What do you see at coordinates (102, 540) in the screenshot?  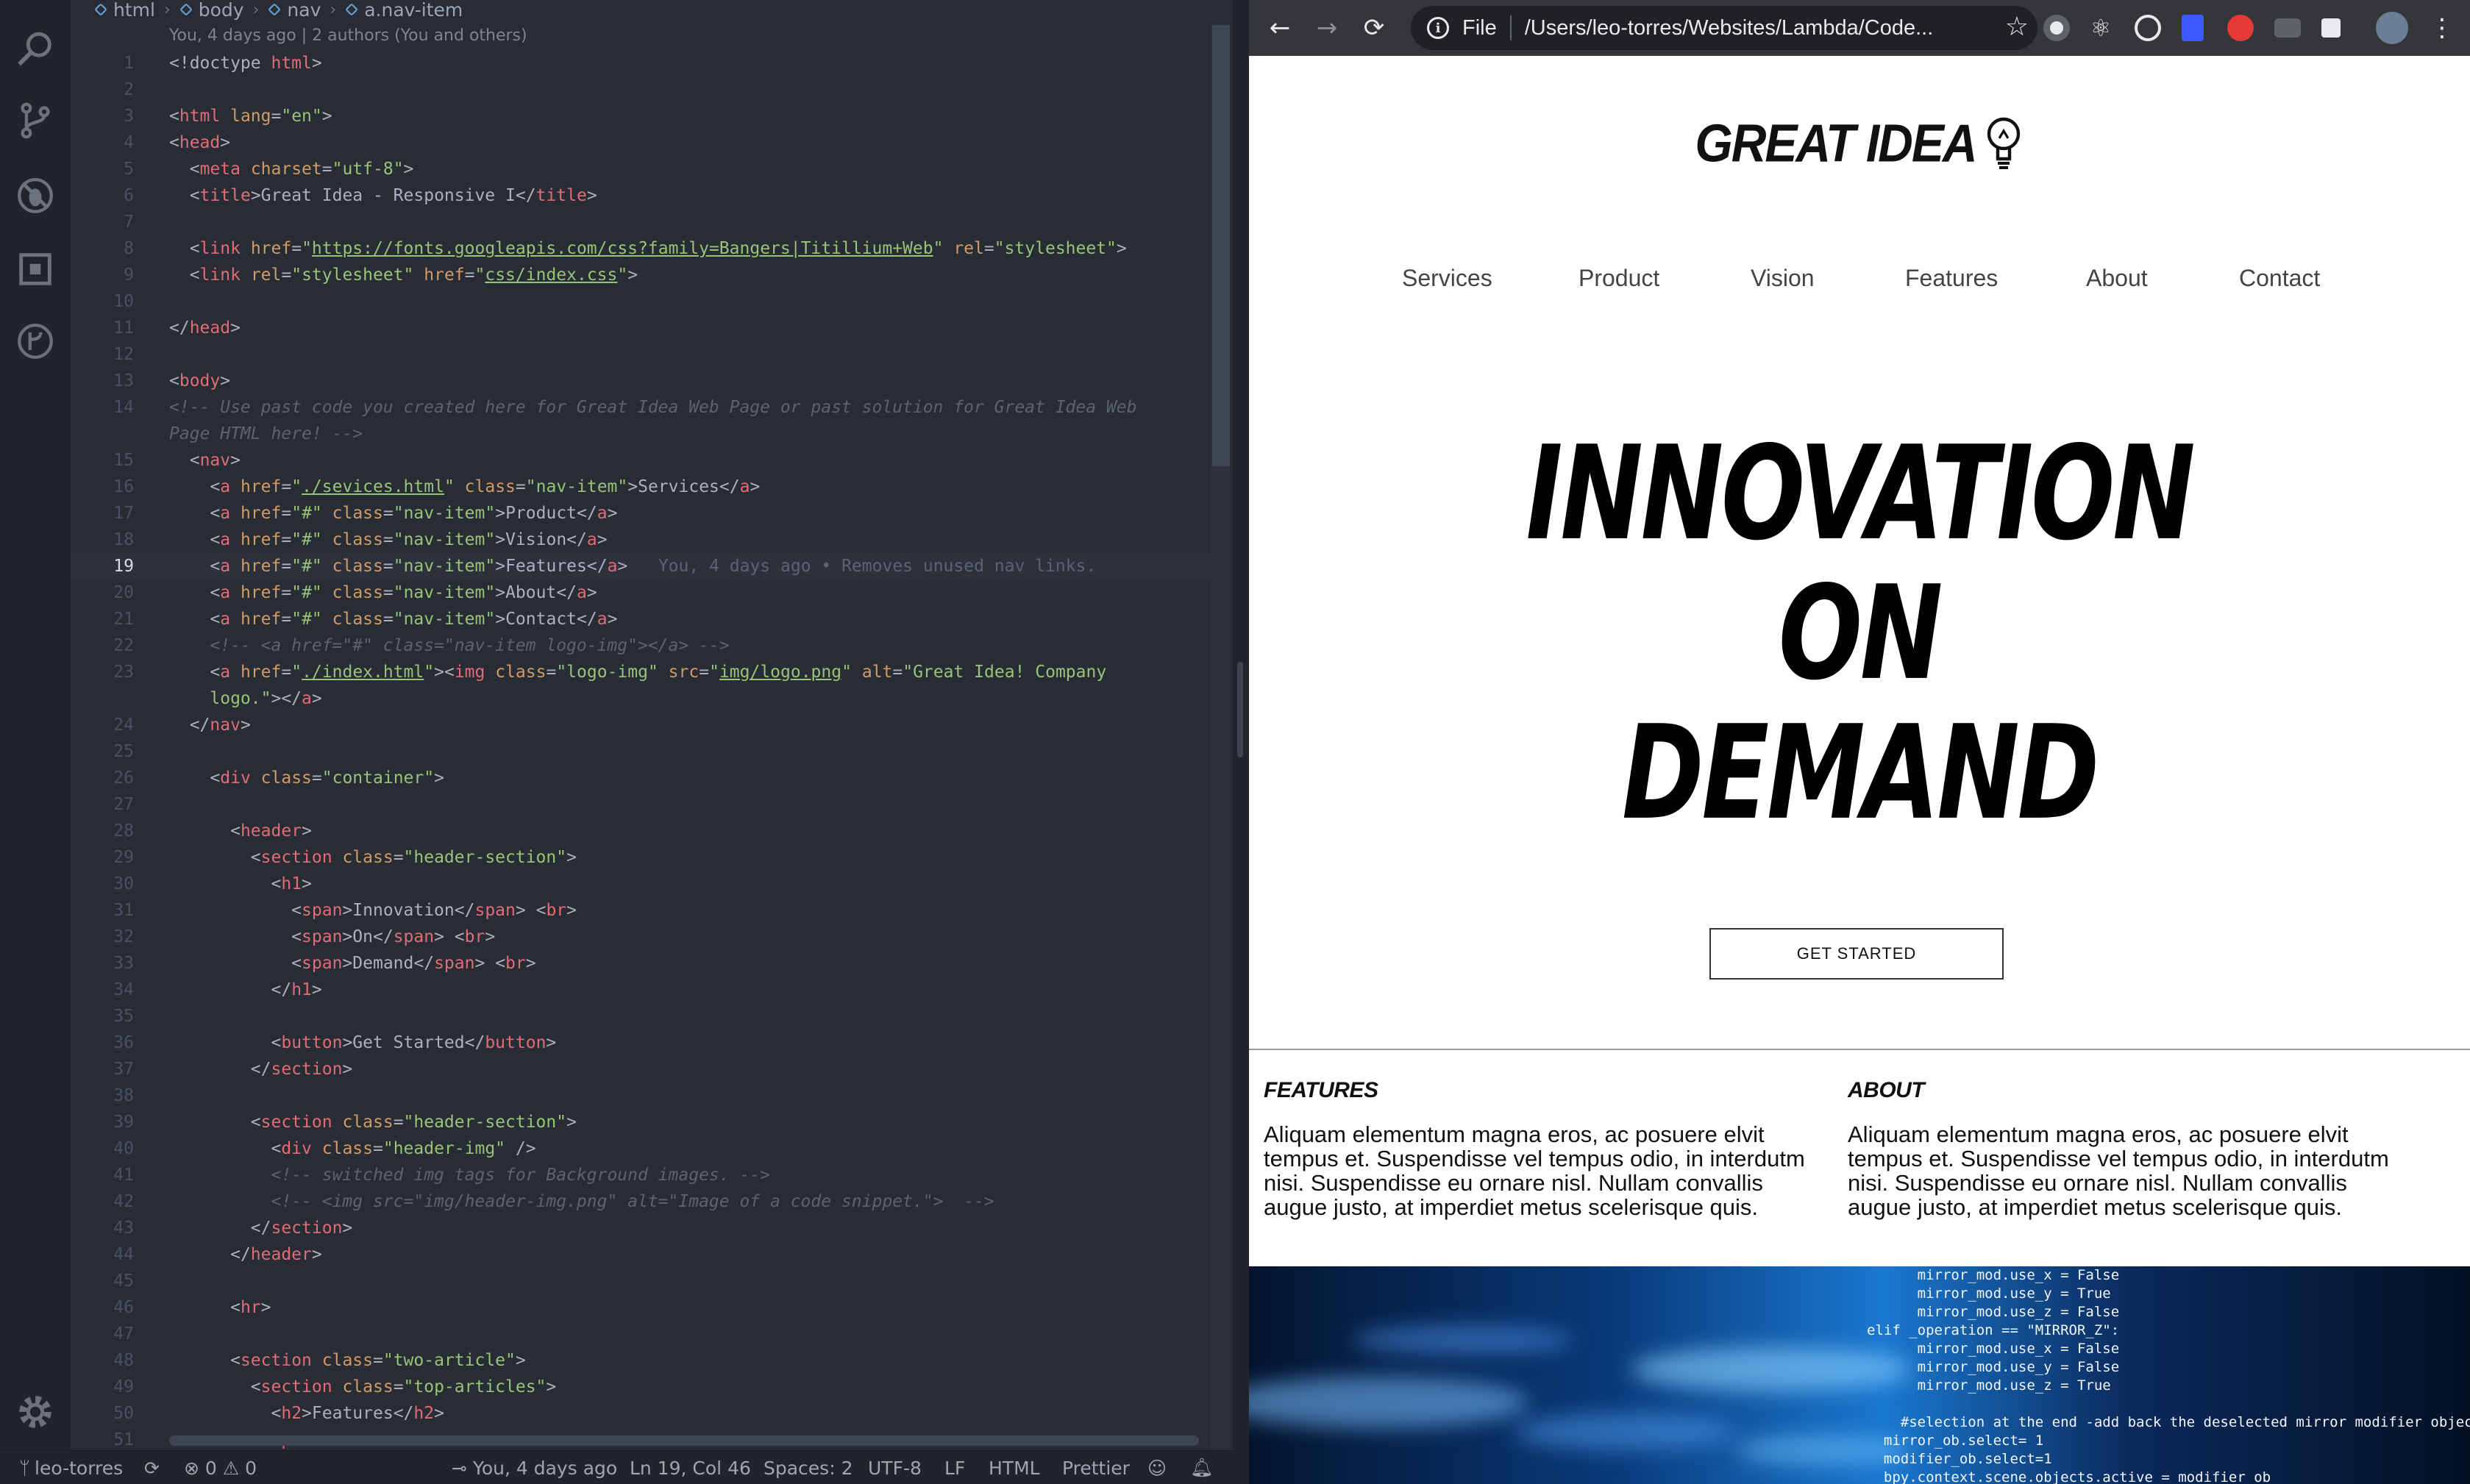 I see `line-number: 18` at bounding box center [102, 540].